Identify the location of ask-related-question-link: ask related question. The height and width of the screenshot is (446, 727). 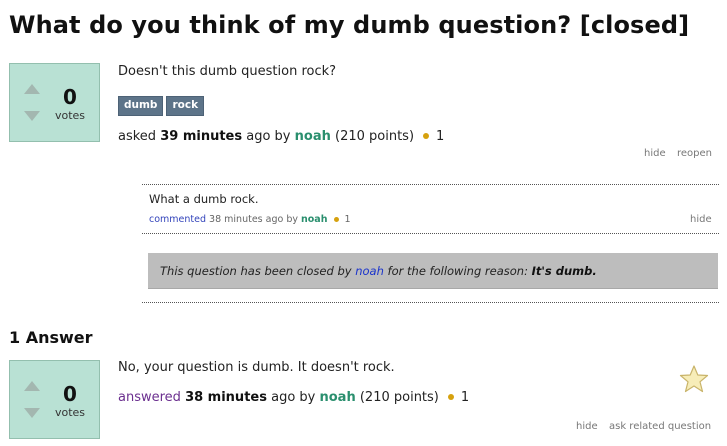
(660, 426).